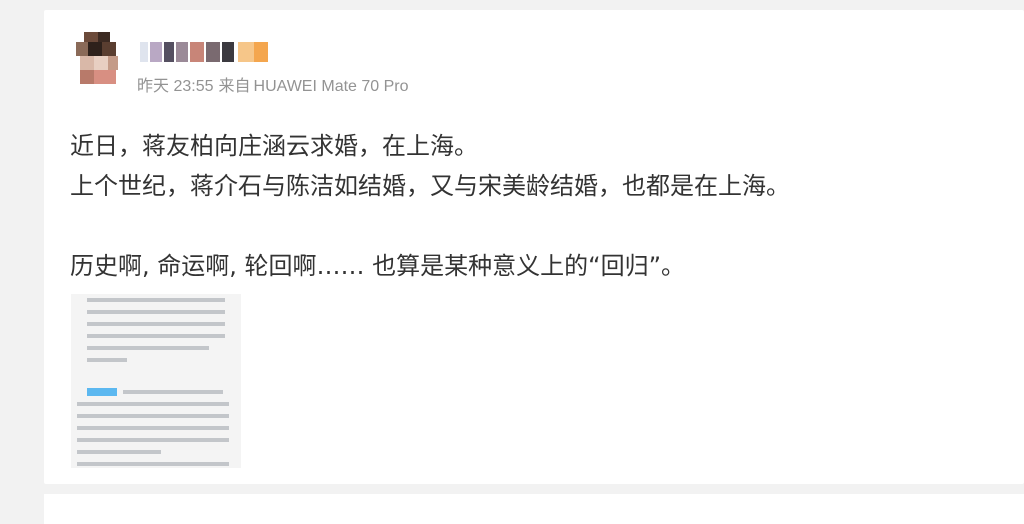 This screenshot has width=1024, height=524. What do you see at coordinates (378, 266) in the screenshot?
I see `content-line-4: 历史啊, 命运啊, 轮回啊…… 也算是某种意义上的“回归”。` at bounding box center [378, 266].